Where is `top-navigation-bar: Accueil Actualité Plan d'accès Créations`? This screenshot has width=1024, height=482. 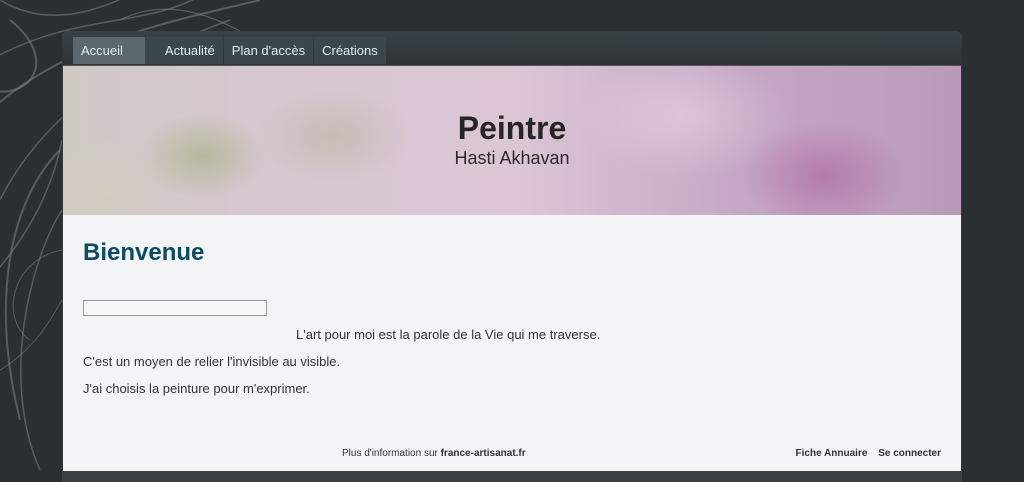
top-navigation-bar: Accueil Actualité Plan d'accès Créations is located at coordinates (512, 48).